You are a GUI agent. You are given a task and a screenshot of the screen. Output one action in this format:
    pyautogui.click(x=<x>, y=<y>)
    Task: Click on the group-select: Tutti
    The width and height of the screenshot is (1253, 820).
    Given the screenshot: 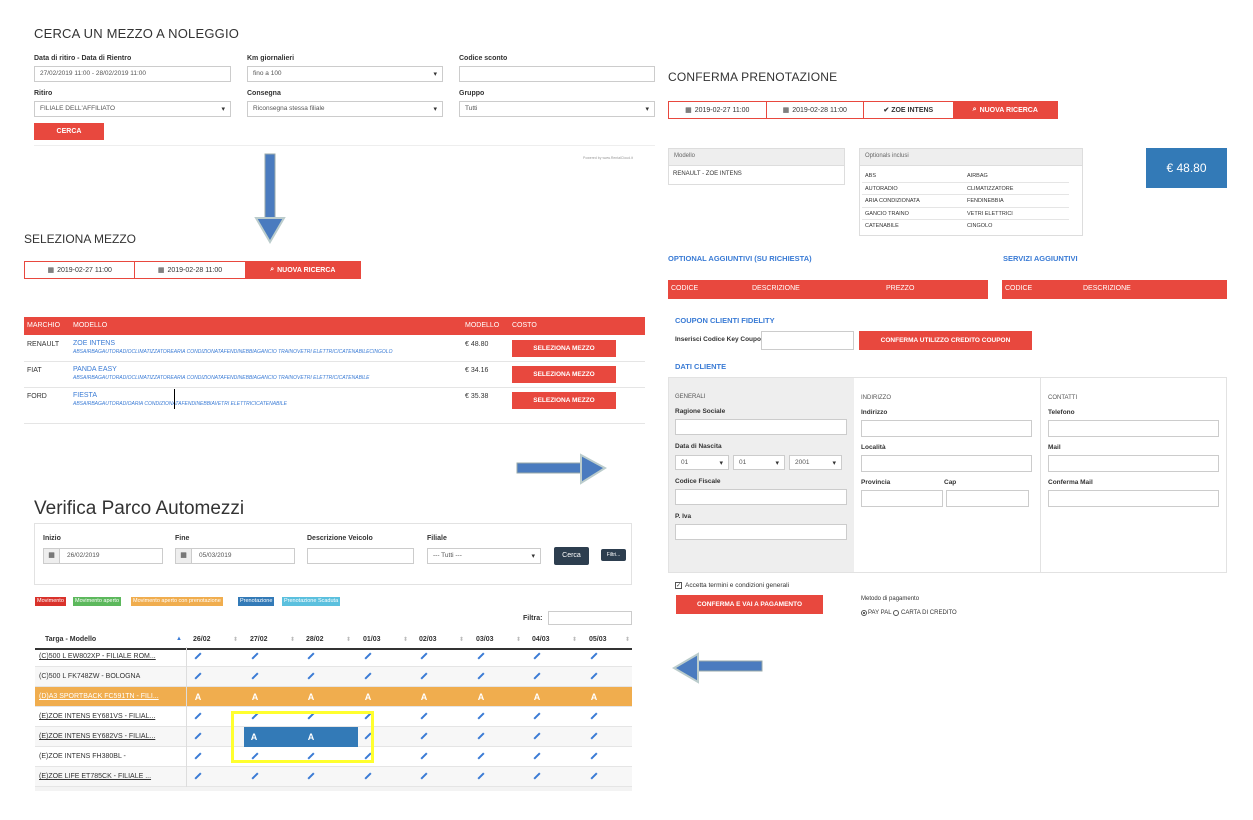 What is the action you would take?
    pyautogui.click(x=557, y=109)
    